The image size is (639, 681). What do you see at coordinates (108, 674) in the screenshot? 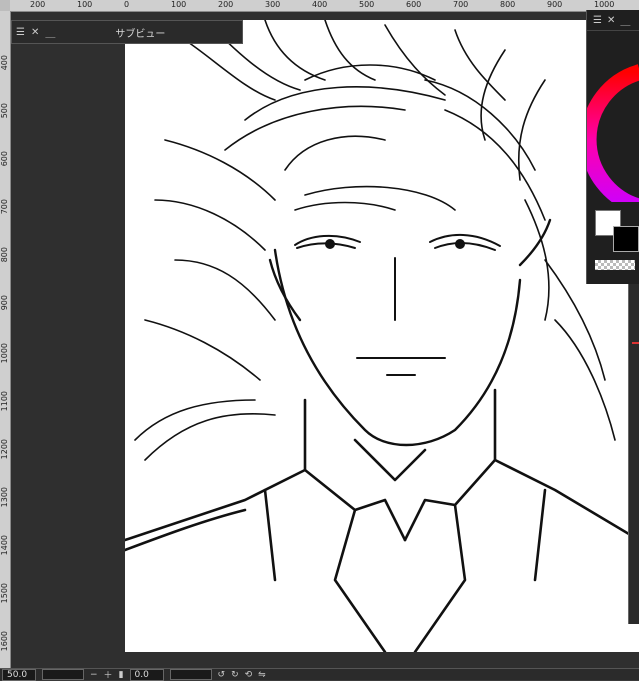
I see `zoom-in-icon: ＋` at bounding box center [108, 674].